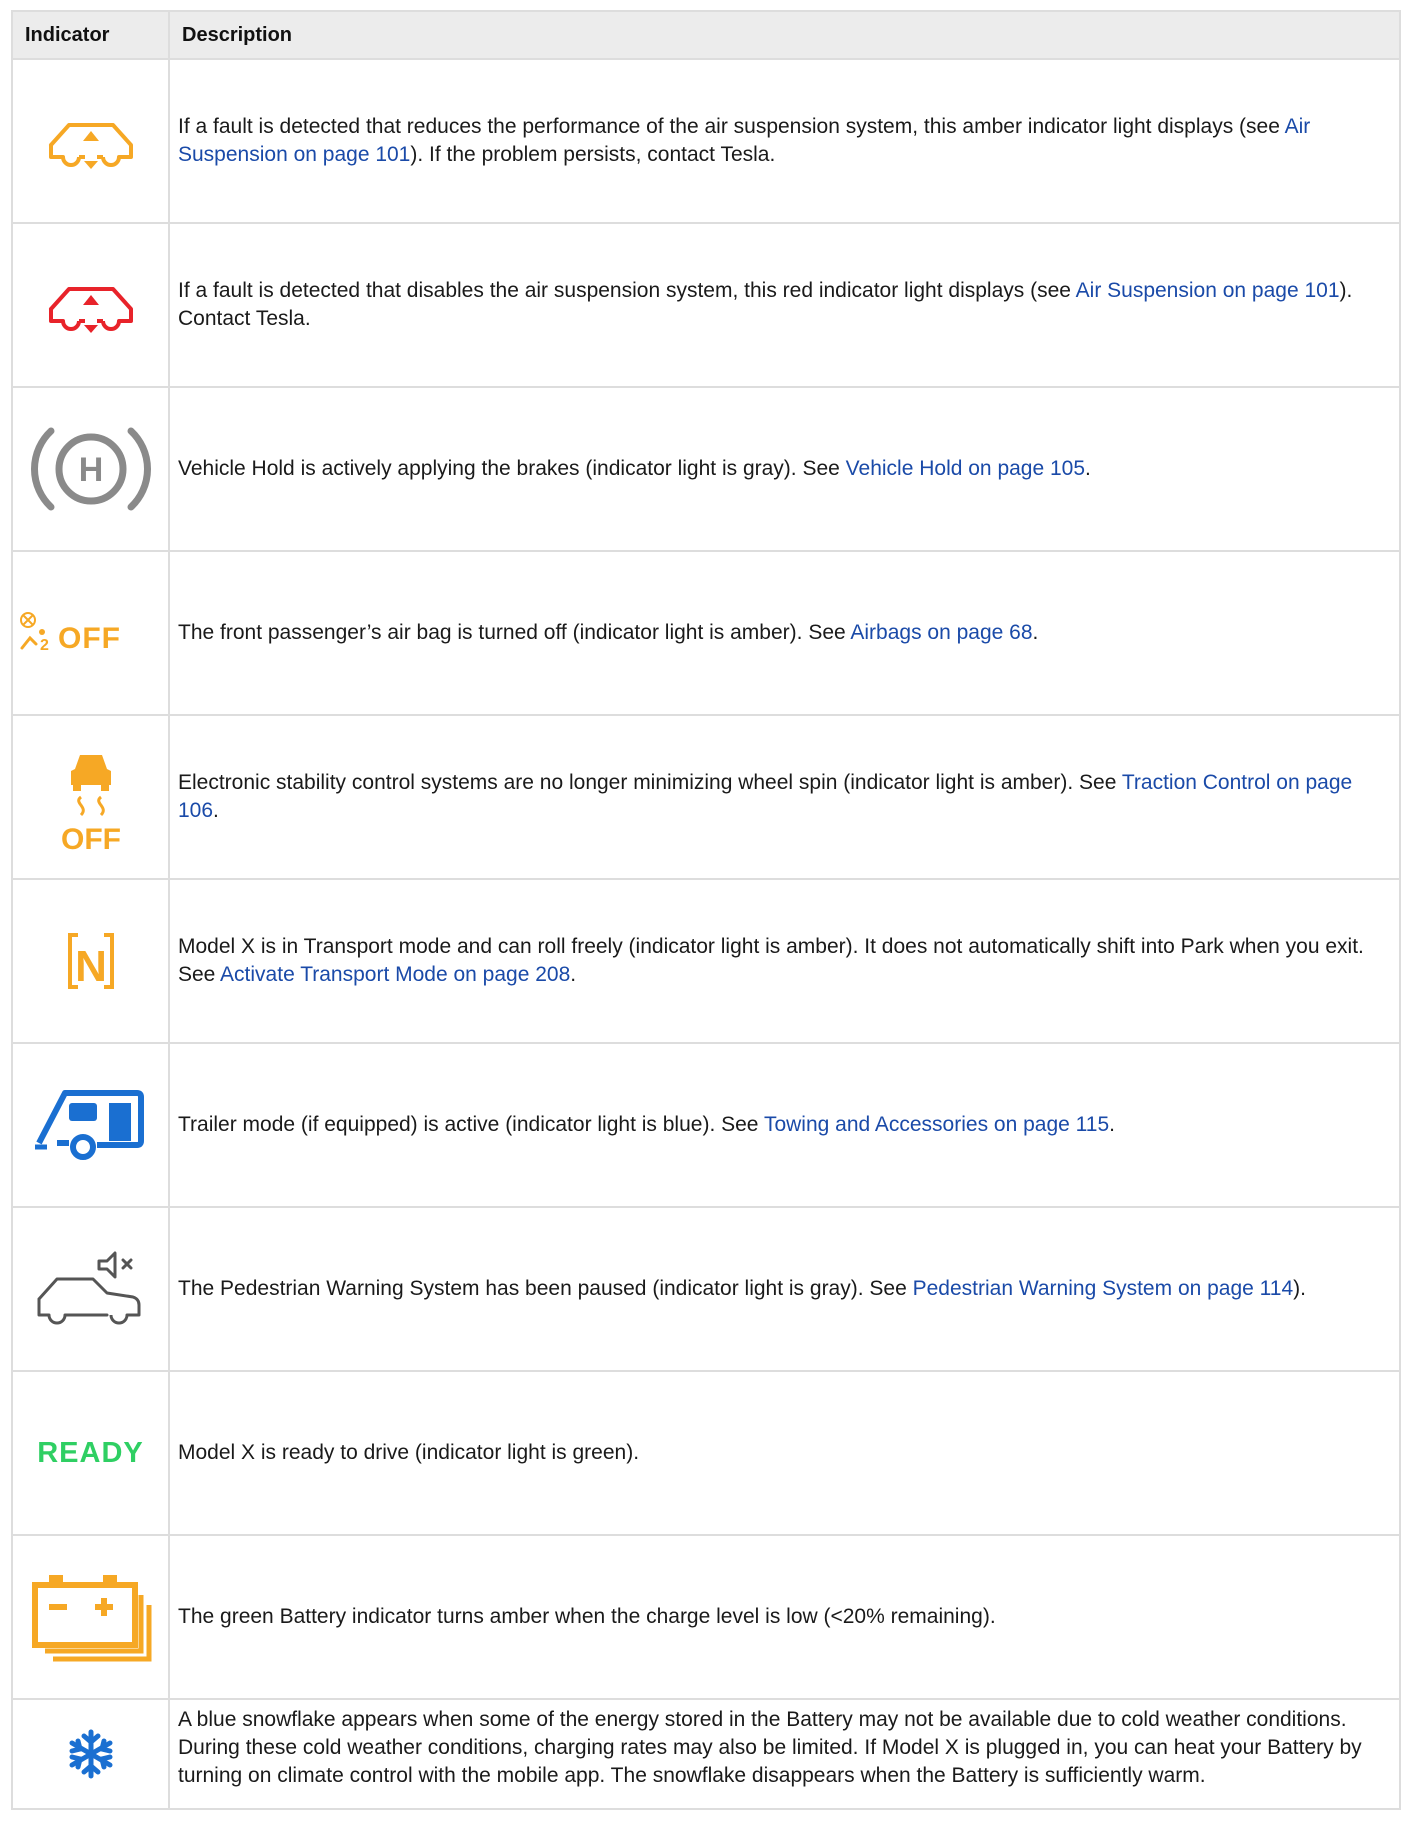 This screenshot has width=1405, height=1828. What do you see at coordinates (936, 1124) in the screenshot?
I see `link-towing: Towing and Accessories on page 115` at bounding box center [936, 1124].